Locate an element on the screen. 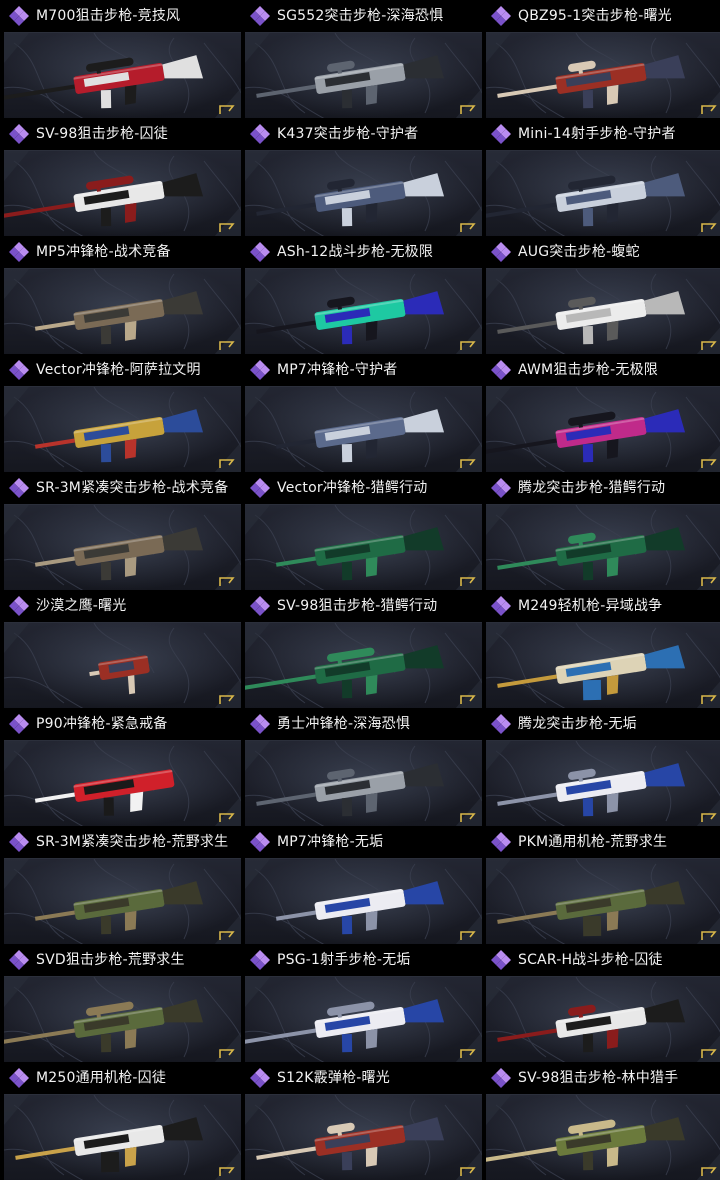  weapon-skin-name: MP7冲锋枪-守护者 is located at coordinates (337, 370).